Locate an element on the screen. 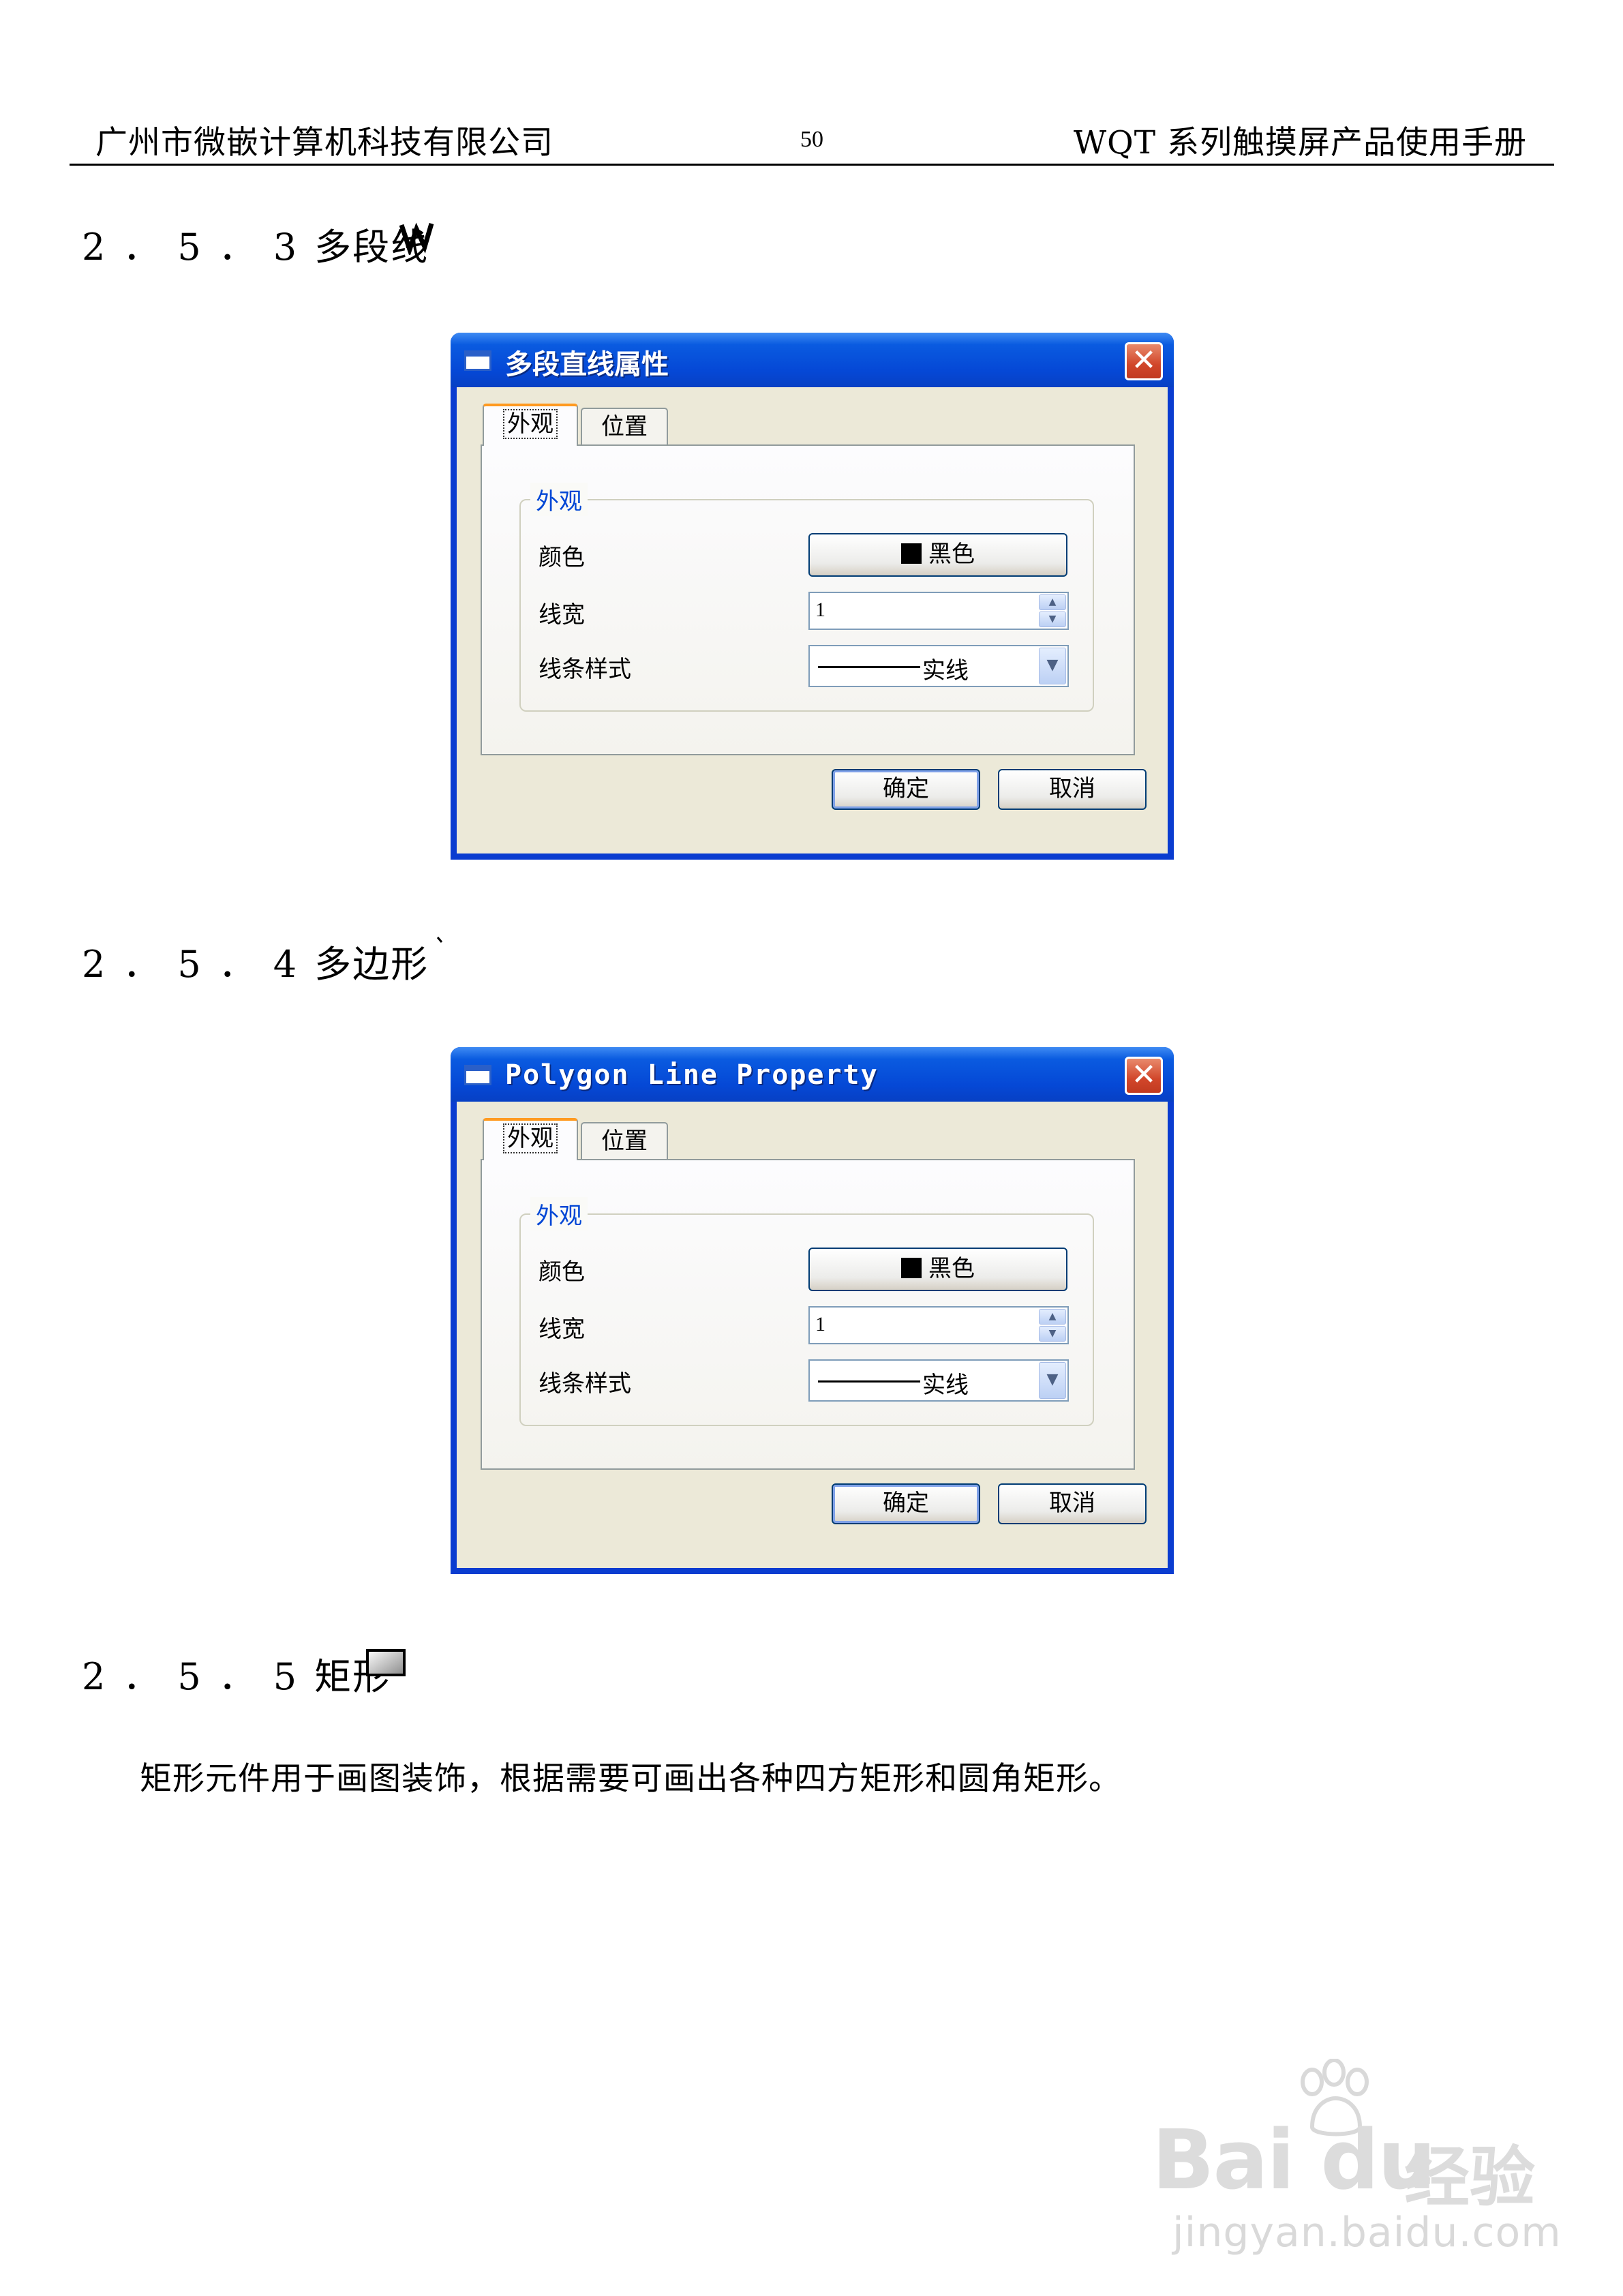 The width and height of the screenshot is (1623, 2296). dialog-title: Polygon Line Property is located at coordinates (692, 1075).